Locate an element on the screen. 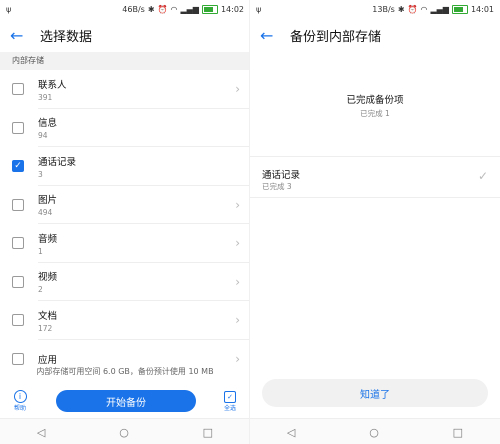  network-speed: 13B/s is located at coordinates (383, 9).